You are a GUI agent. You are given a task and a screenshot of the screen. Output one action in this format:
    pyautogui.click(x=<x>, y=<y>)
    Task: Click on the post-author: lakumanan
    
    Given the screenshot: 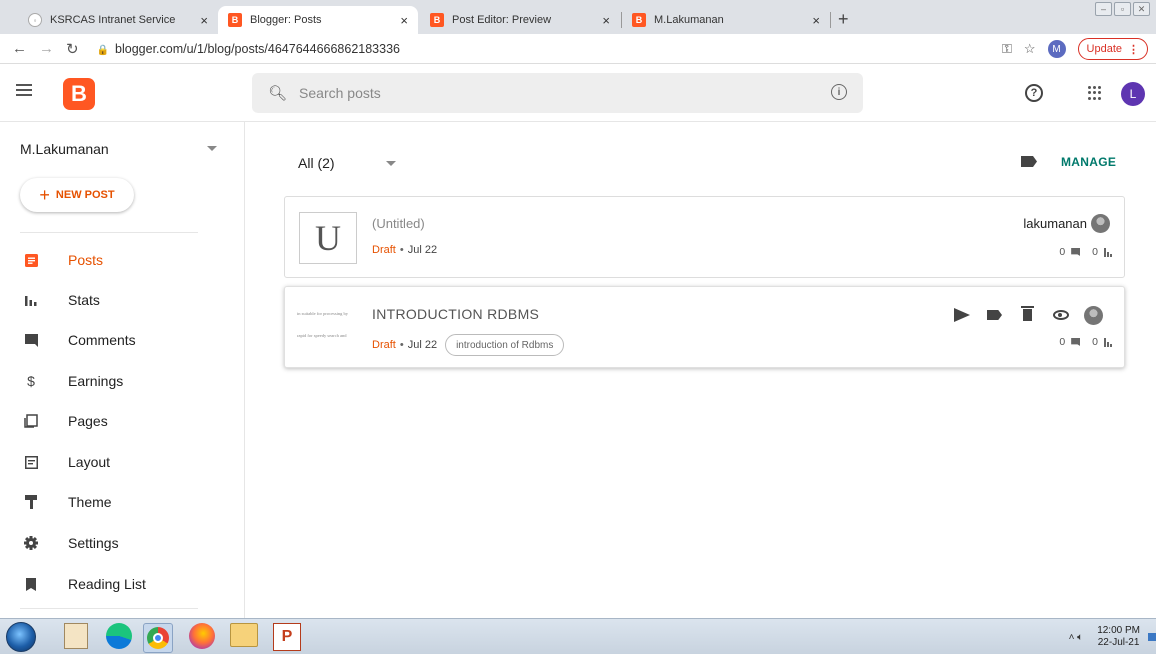 What is the action you would take?
    pyautogui.click(x=1066, y=223)
    